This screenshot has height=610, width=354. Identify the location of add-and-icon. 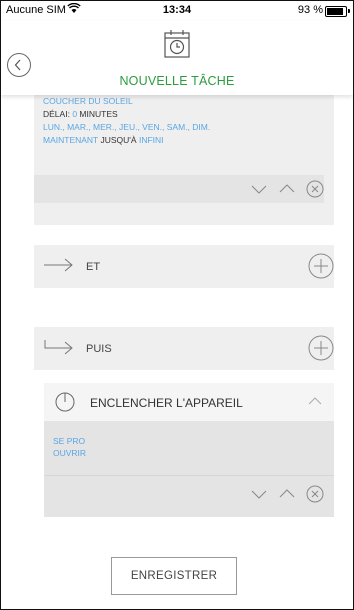
(321, 266).